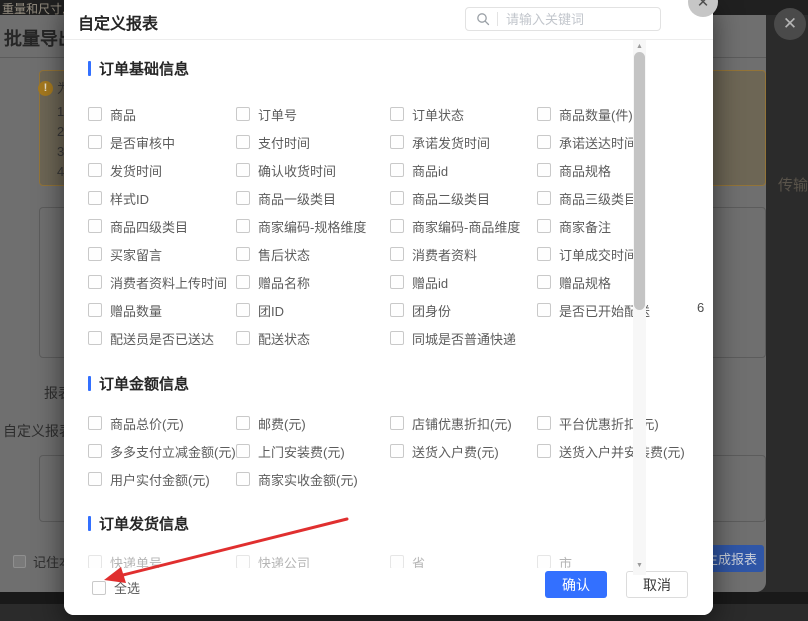 The height and width of the screenshot is (621, 808). What do you see at coordinates (463, 282) in the screenshot?
I see `checkbox-item: 赠品id` at bounding box center [463, 282].